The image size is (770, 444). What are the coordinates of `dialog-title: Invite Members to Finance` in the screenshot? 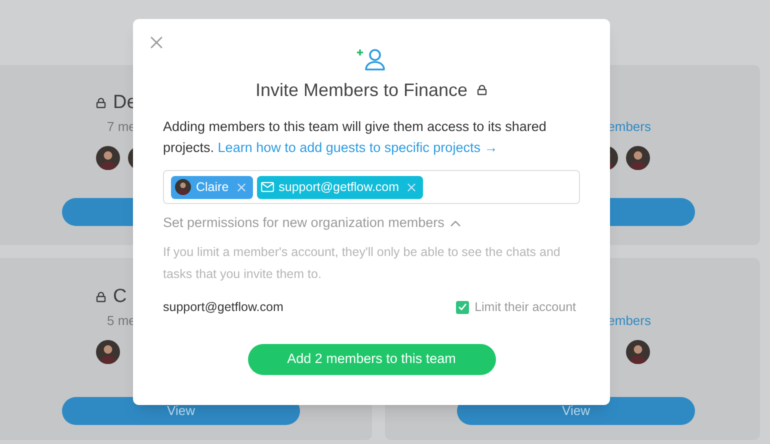 It's located at (361, 90).